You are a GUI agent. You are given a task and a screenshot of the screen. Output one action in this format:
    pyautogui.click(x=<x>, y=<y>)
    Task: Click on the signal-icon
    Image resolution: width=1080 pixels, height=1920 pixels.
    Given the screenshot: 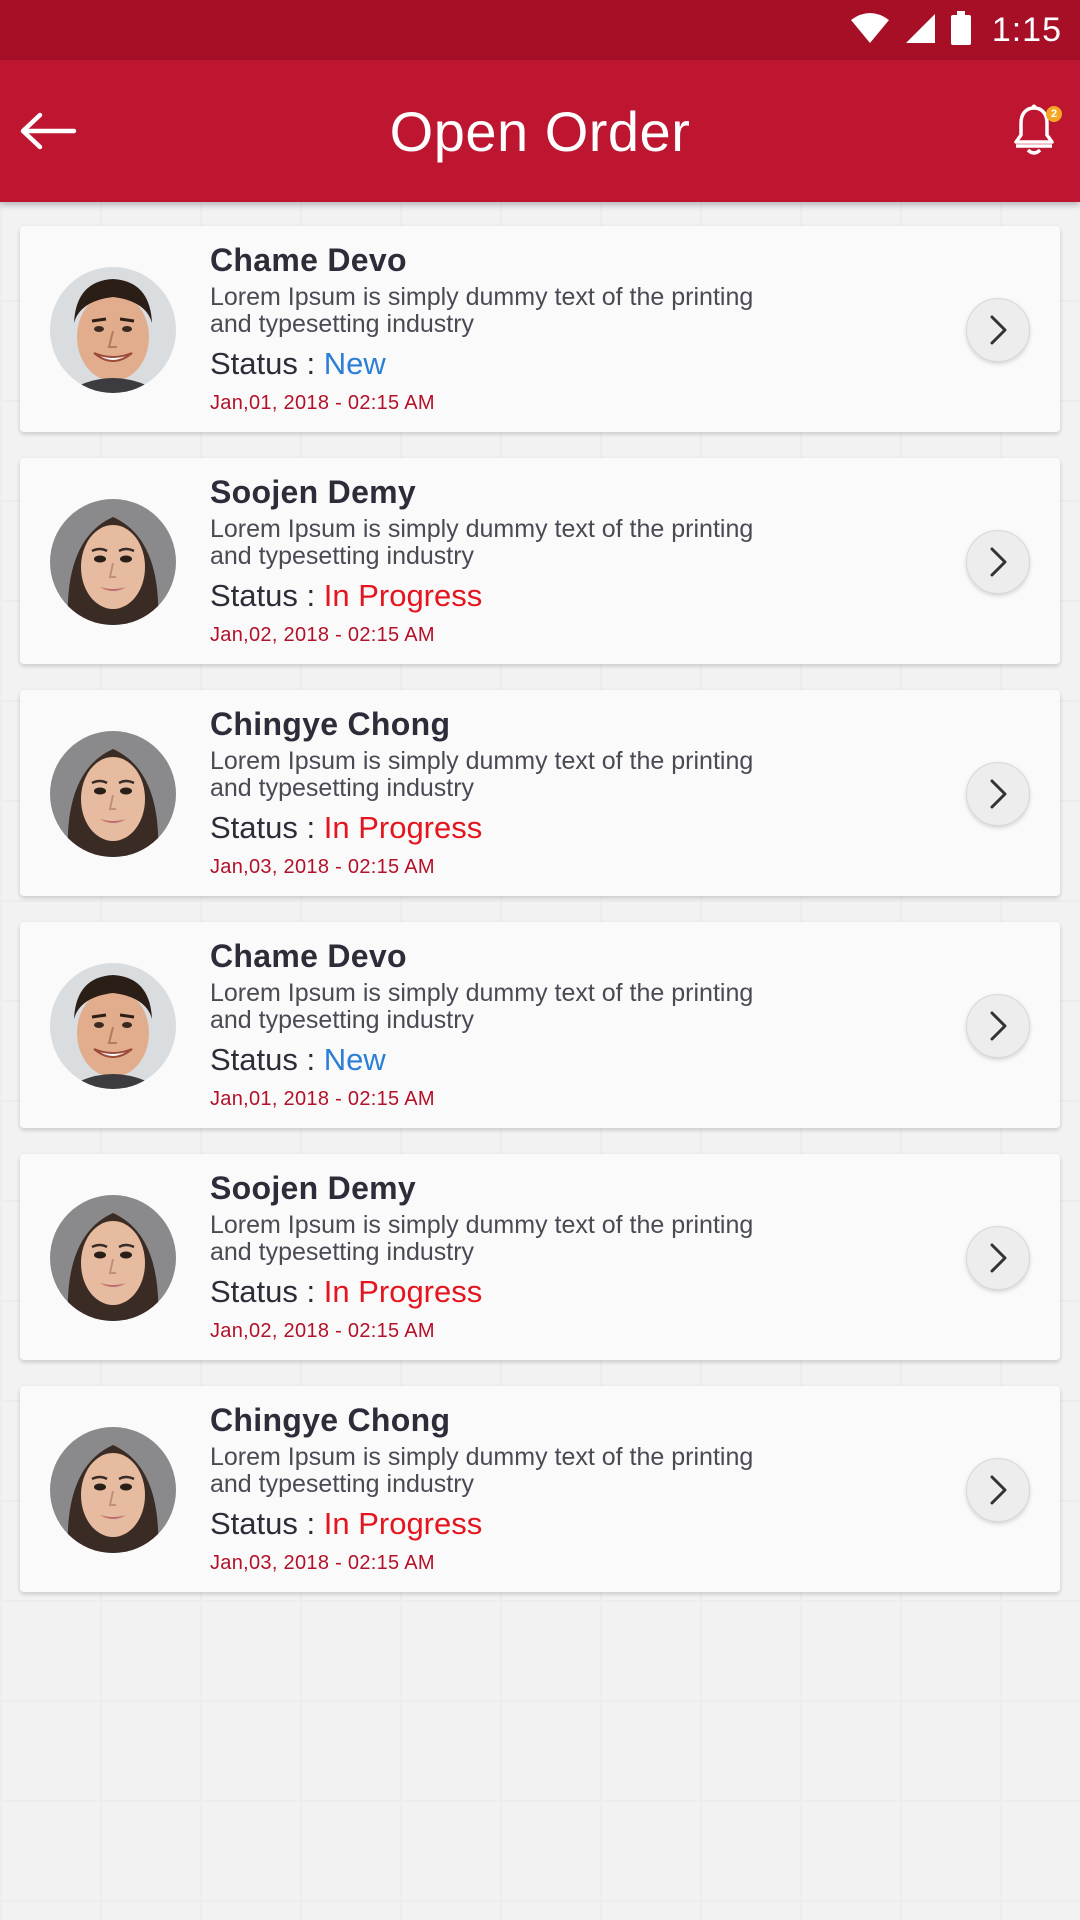 What is the action you would take?
    pyautogui.click(x=920, y=30)
    